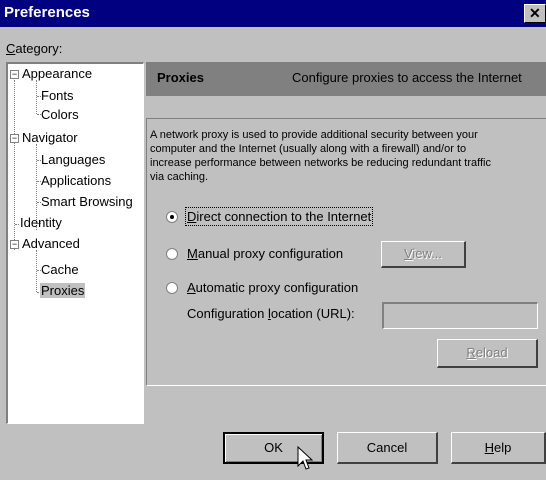  What do you see at coordinates (272, 287) in the screenshot?
I see `automatic-proxy-label: Automatic proxy configuration` at bounding box center [272, 287].